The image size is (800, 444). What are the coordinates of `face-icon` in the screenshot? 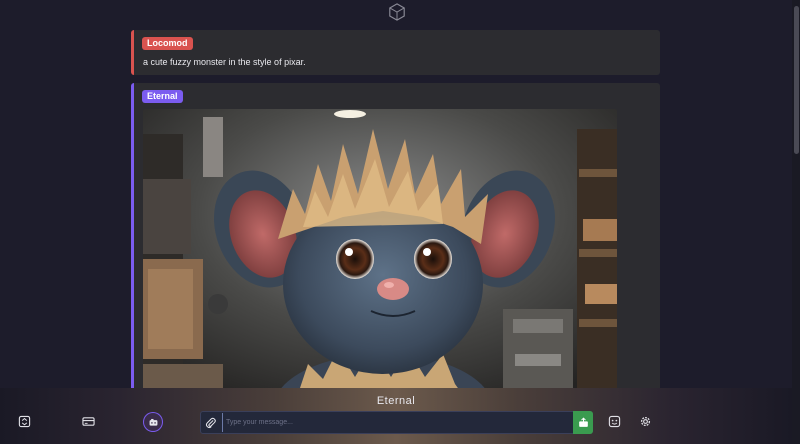 It's located at (614, 421).